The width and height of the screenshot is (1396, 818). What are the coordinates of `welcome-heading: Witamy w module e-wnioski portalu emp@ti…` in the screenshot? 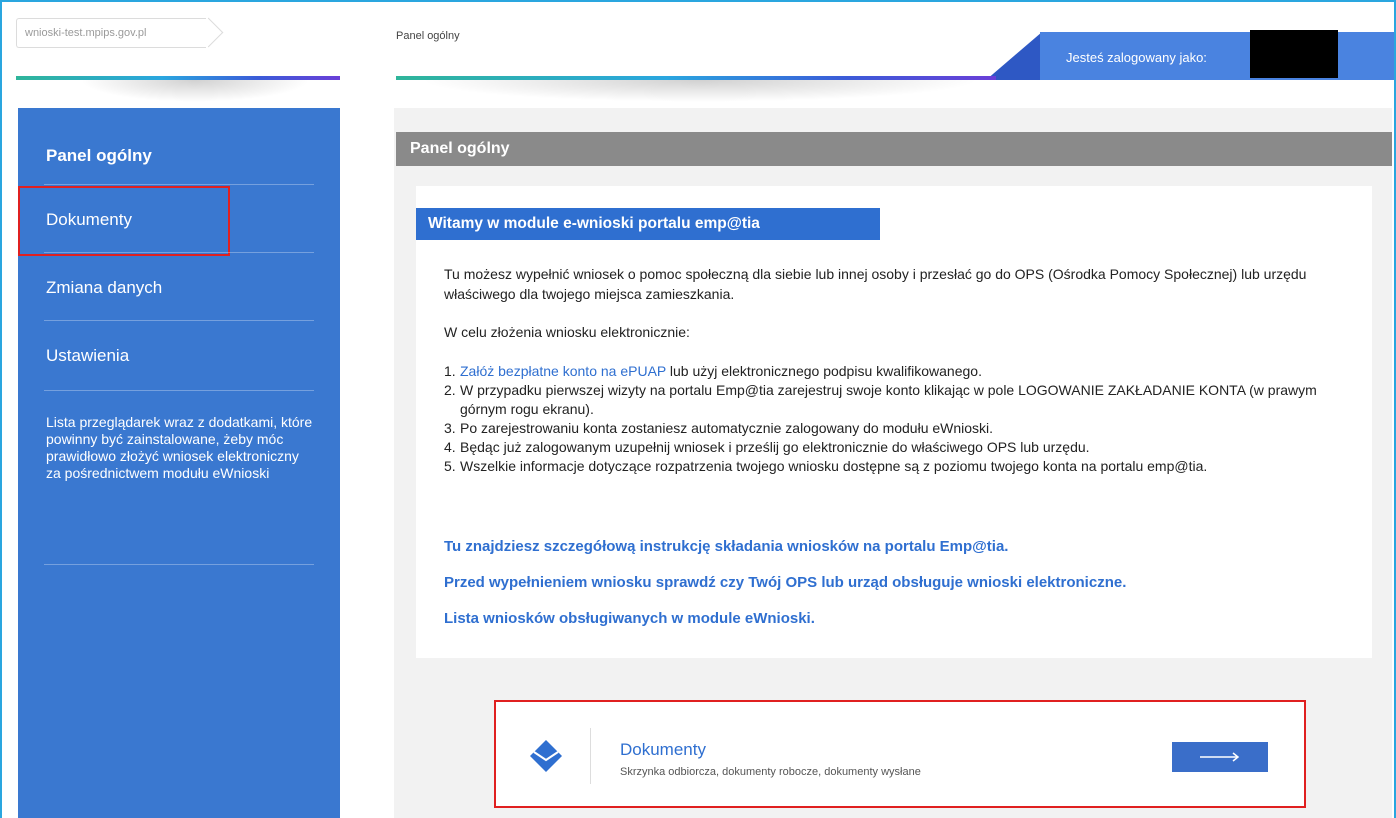 It's located at (648, 224).